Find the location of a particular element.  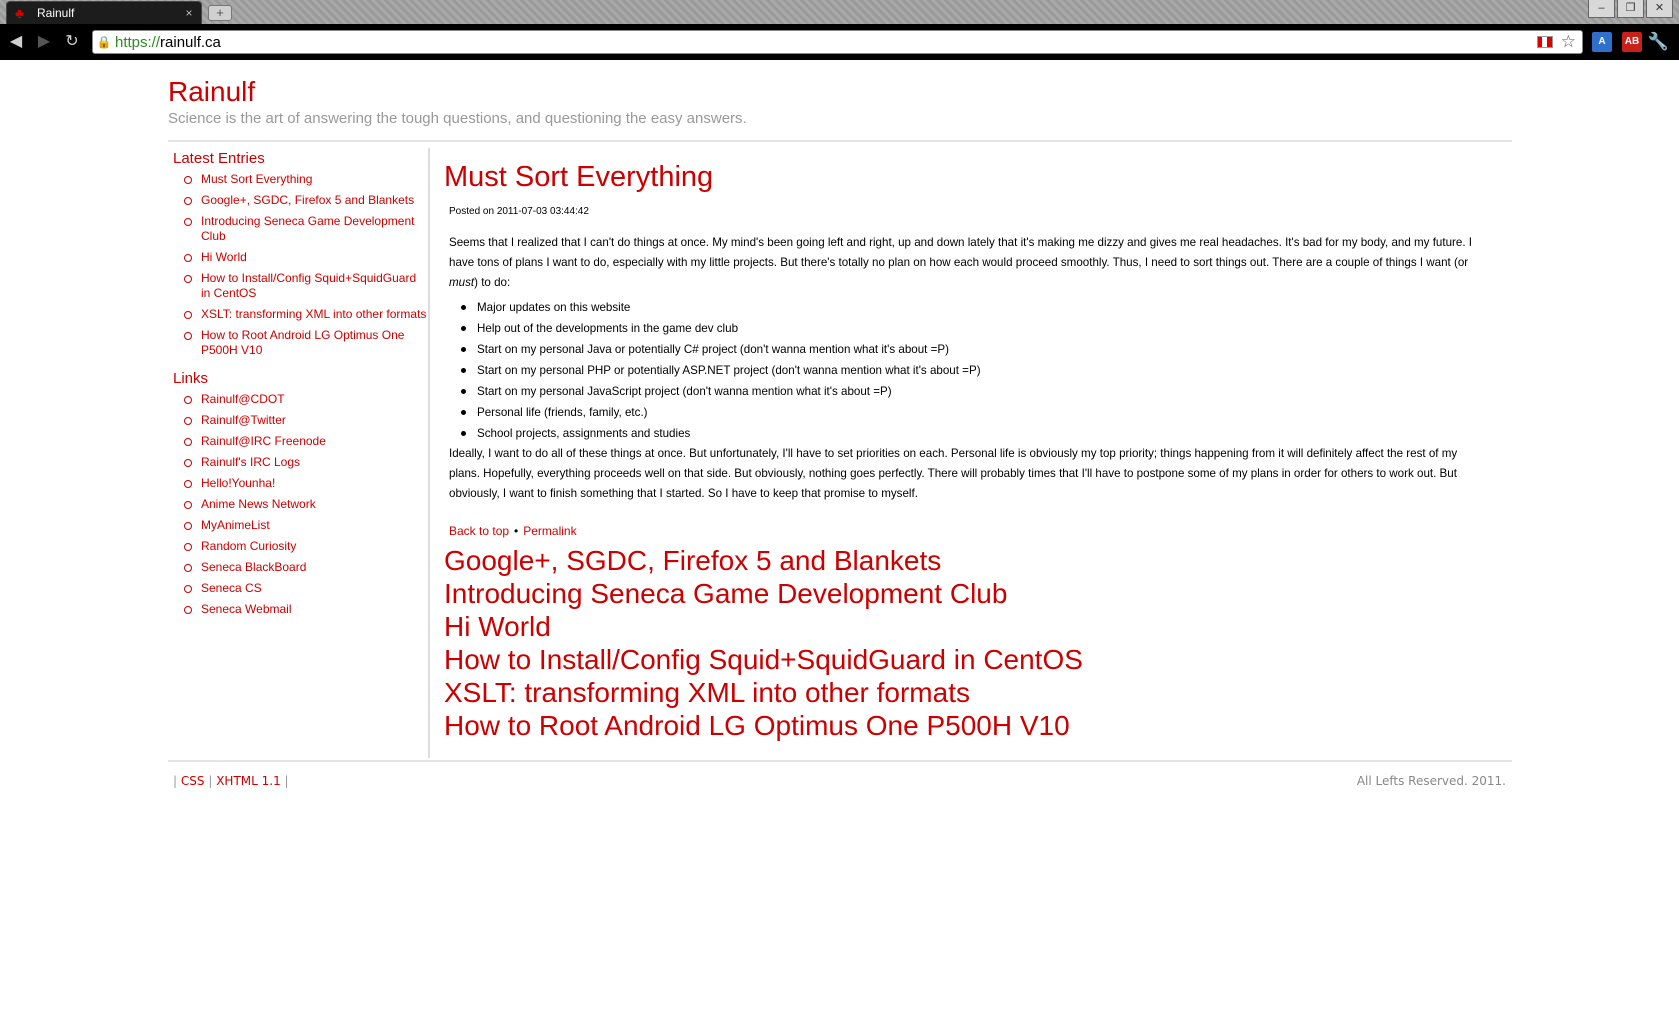

address-bar: 🔒 https:// rainulf.ca ☆ is located at coordinates (837, 42).